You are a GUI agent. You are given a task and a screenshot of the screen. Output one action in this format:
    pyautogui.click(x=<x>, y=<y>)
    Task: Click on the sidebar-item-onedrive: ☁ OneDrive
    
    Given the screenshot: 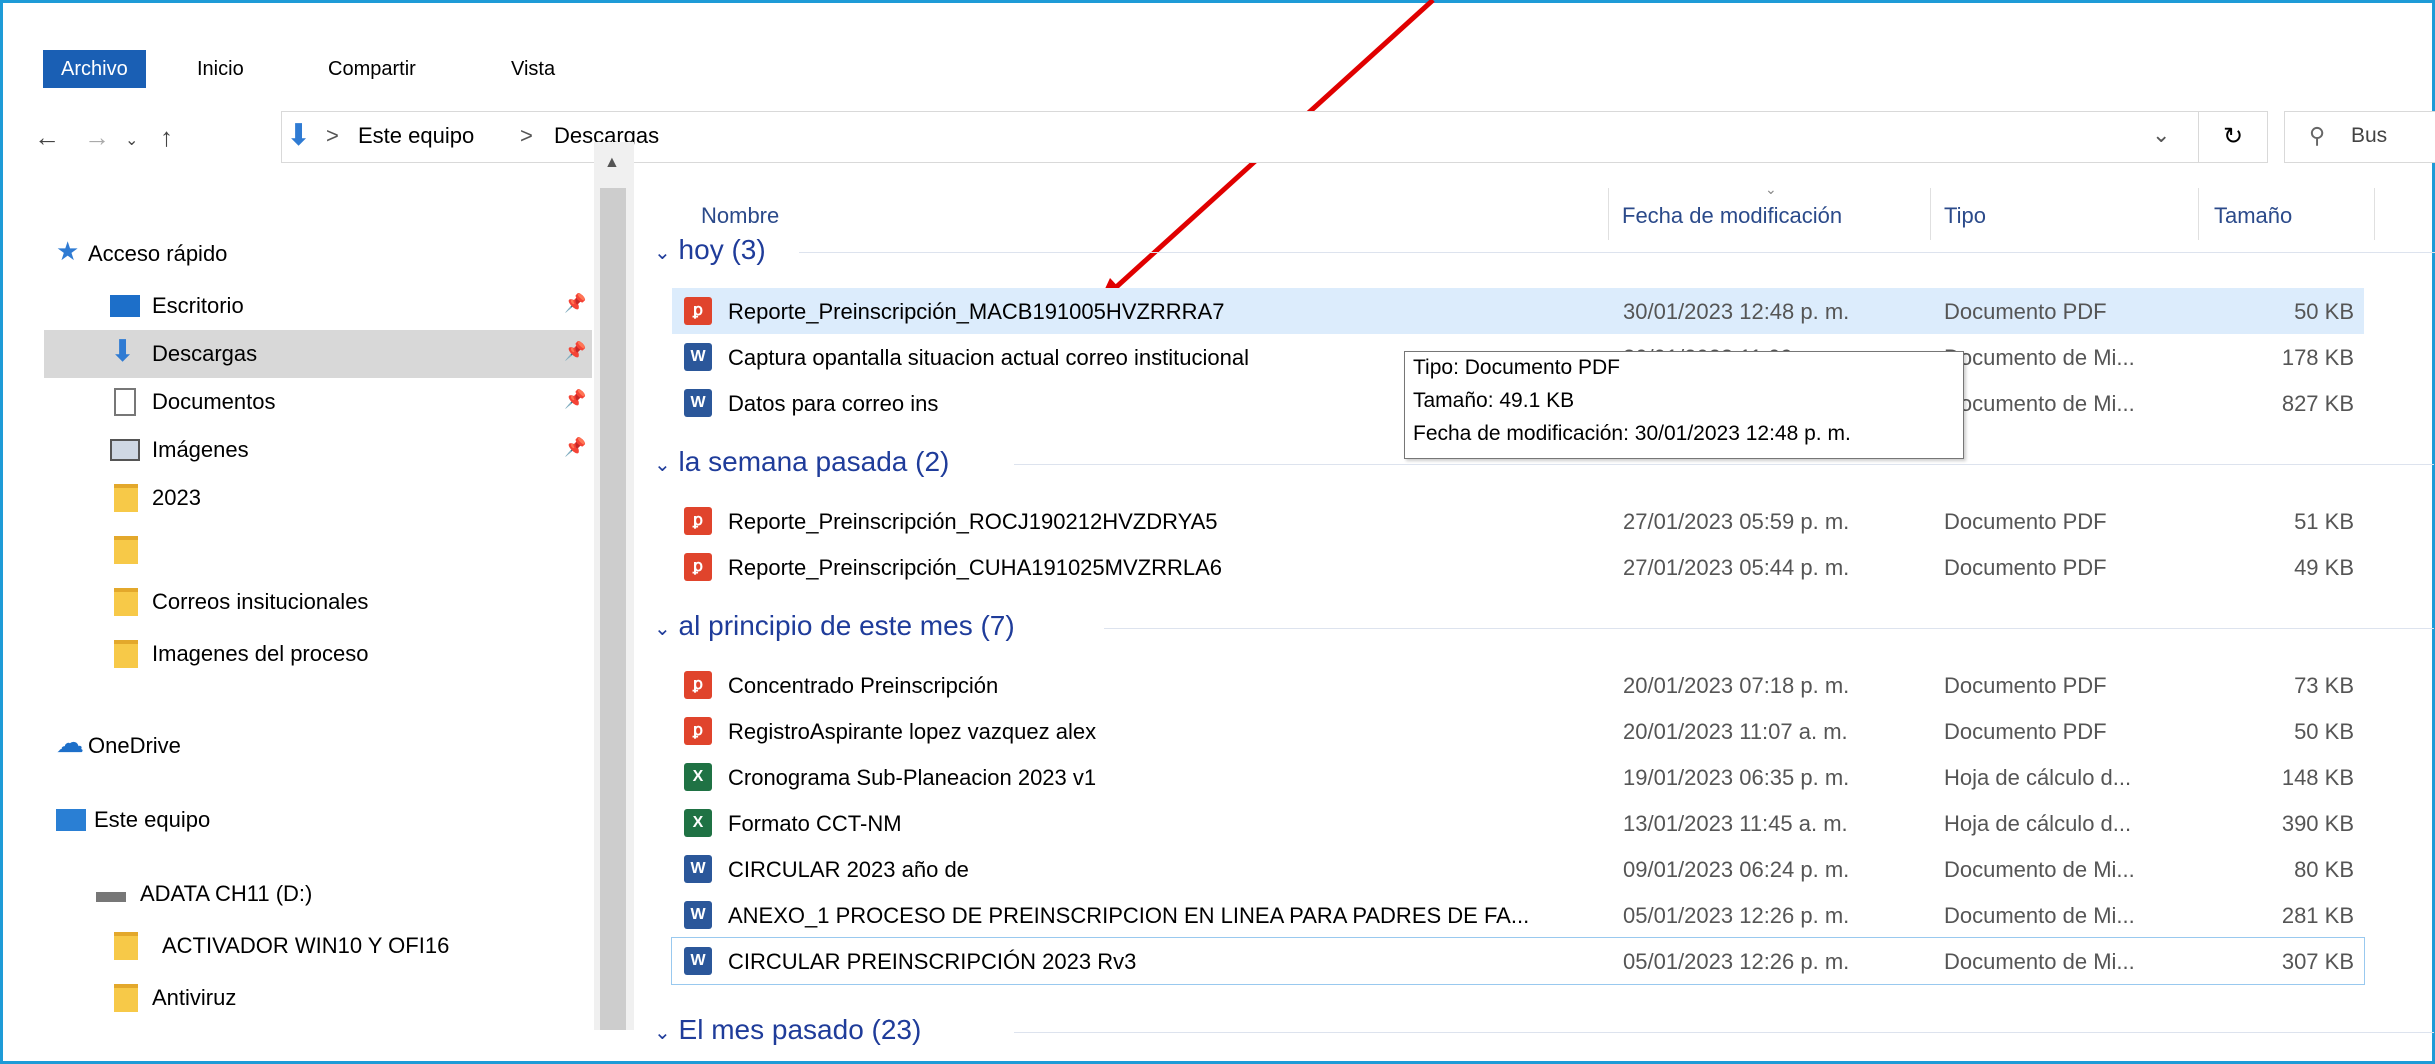 What is the action you would take?
    pyautogui.click(x=318, y=746)
    